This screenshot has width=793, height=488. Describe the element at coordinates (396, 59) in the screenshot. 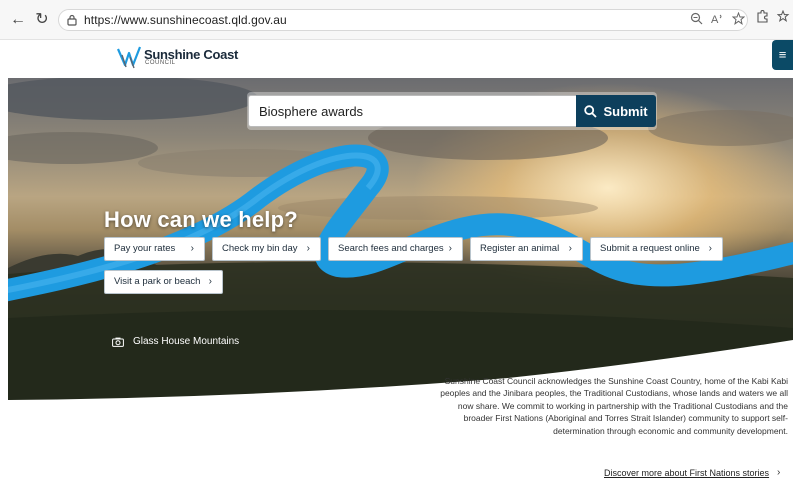

I see `site-header: Sunshine Coast COUNCIL ≡` at that location.